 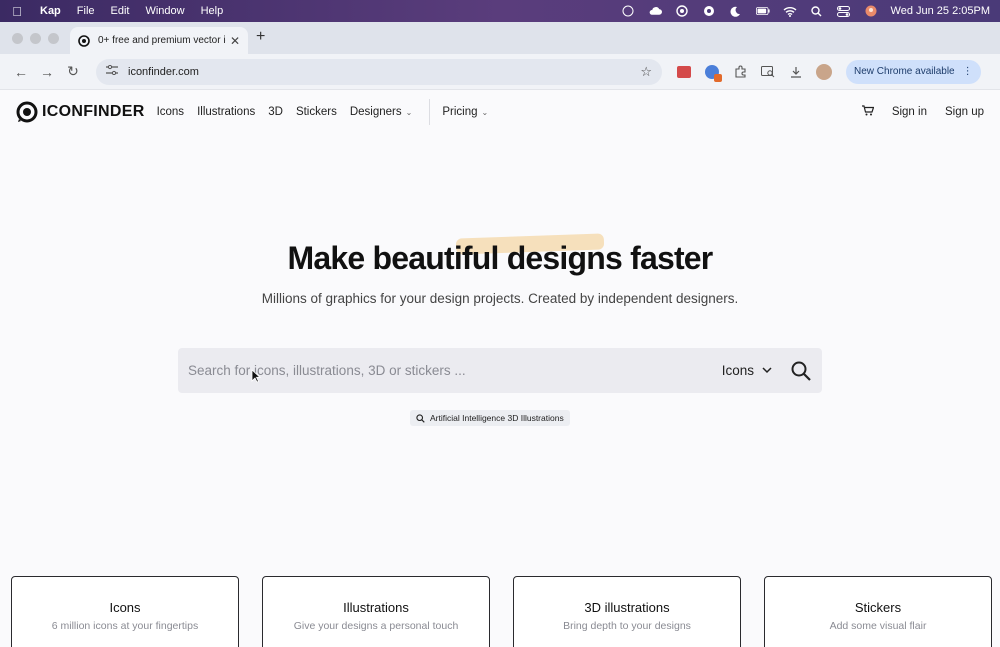 I want to click on chevron-down-icon, so click(x=767, y=370).